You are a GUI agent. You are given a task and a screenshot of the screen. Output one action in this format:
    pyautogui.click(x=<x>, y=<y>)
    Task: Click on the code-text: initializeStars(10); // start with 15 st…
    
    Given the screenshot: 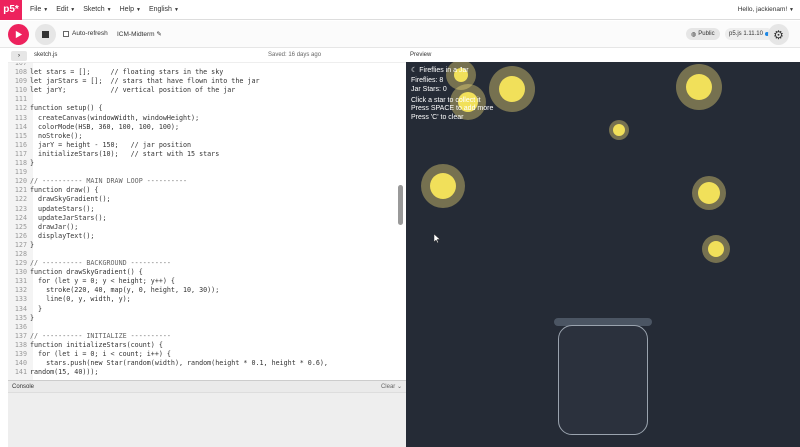 What is the action you would take?
    pyautogui.click(x=124, y=154)
    